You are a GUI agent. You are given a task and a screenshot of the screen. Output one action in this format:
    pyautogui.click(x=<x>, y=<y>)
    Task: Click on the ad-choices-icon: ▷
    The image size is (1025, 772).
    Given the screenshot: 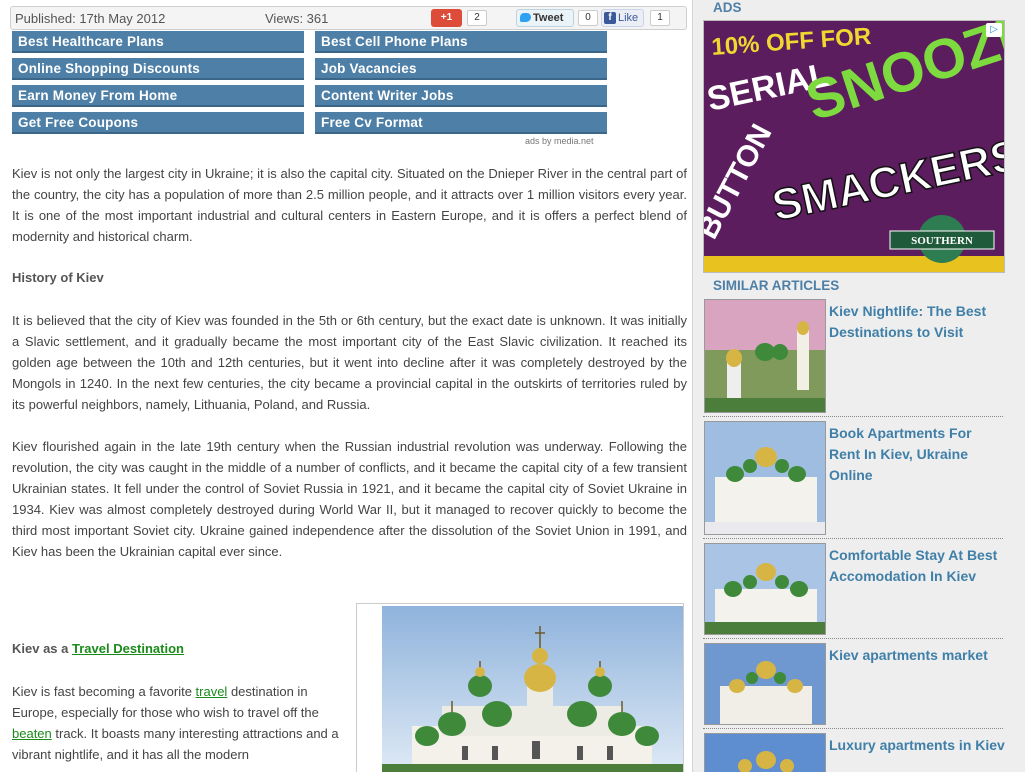 What is the action you would take?
    pyautogui.click(x=994, y=30)
    